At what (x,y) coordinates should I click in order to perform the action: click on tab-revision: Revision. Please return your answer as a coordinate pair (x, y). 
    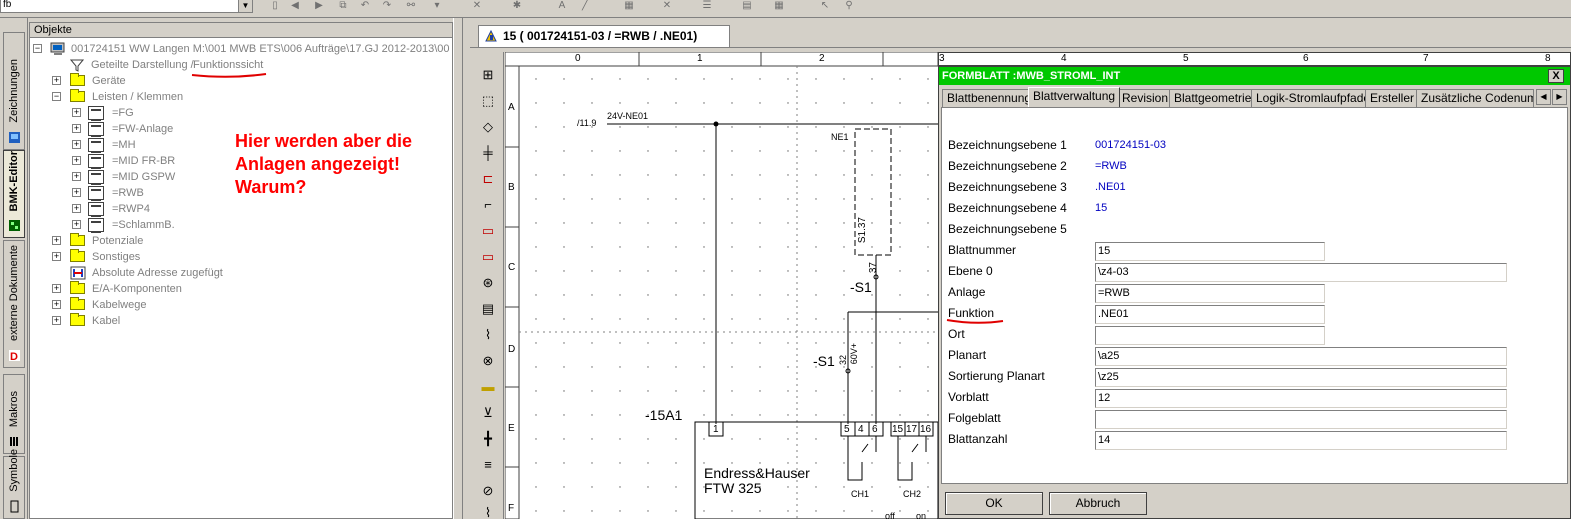
    Looking at the image, I should click on (1145, 98).